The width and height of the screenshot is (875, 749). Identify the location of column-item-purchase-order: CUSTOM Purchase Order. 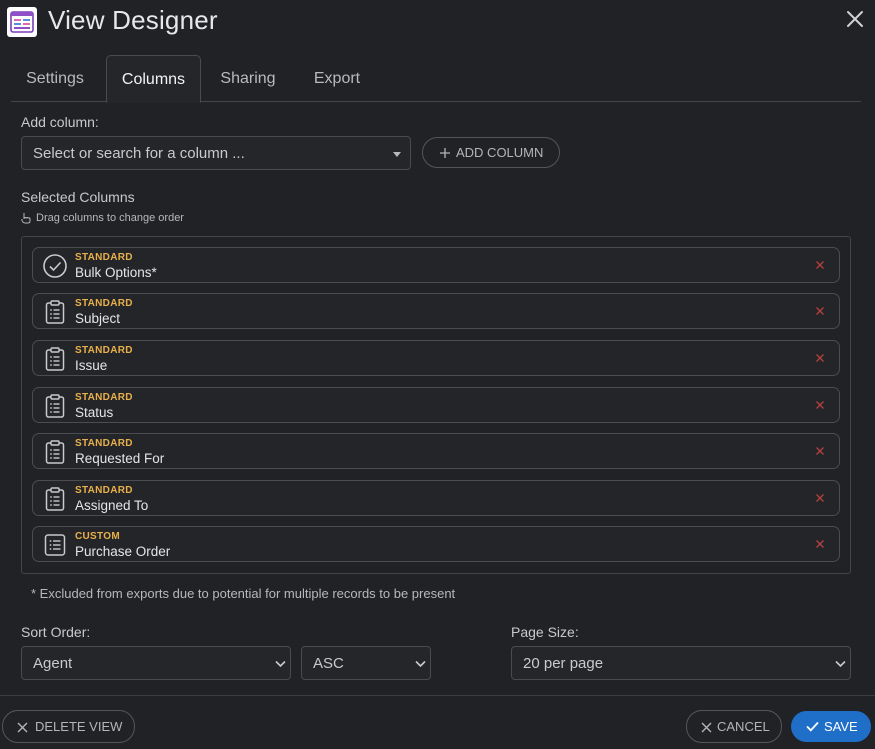
(436, 544).